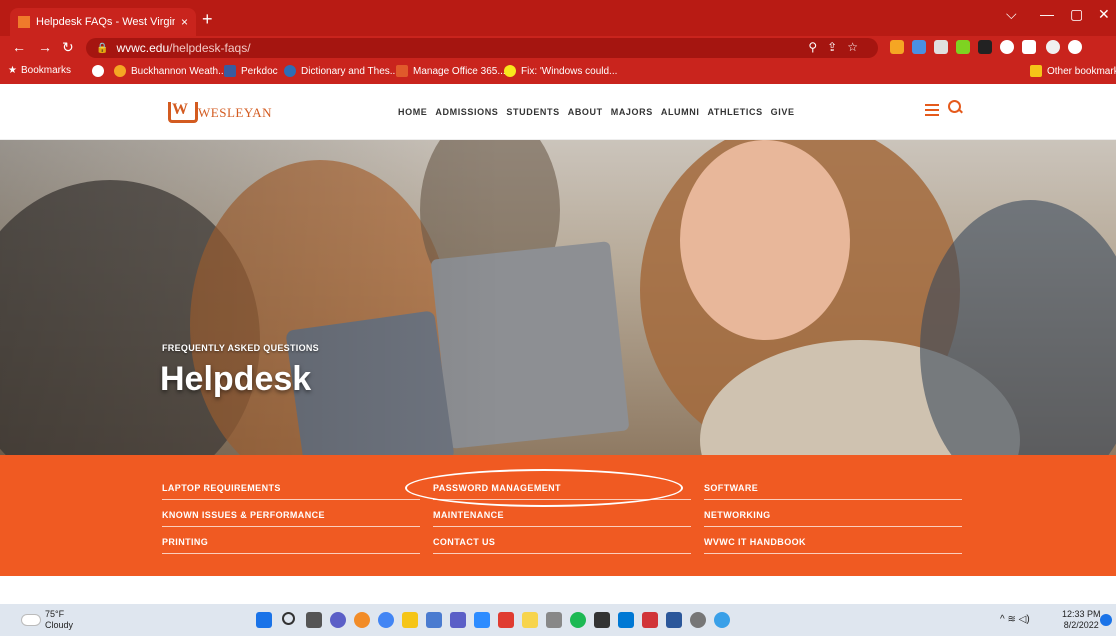 The image size is (1116, 636). I want to click on address-bar: 🔒 wvwc.edu/helpdesk-faqs/ ⚲⇪☆, so click(482, 48).